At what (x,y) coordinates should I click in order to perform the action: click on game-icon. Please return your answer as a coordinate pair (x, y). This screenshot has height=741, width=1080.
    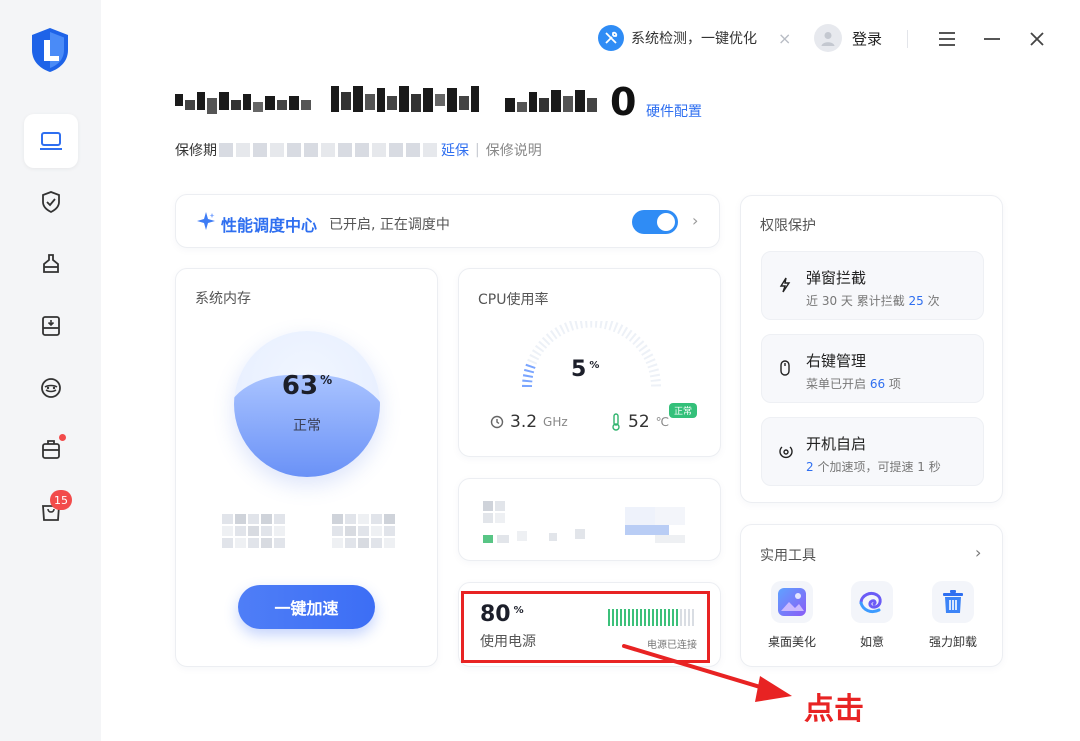
    Looking at the image, I should click on (51, 388).